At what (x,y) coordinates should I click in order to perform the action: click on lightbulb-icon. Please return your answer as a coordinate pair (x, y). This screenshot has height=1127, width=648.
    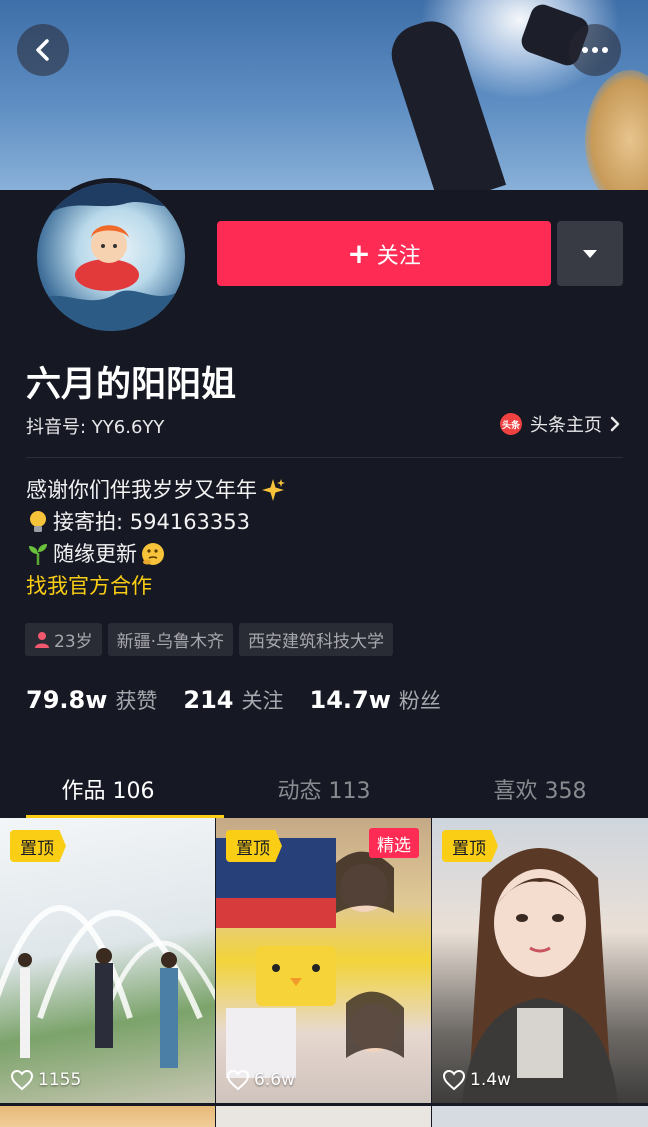
    Looking at the image, I should click on (38, 521).